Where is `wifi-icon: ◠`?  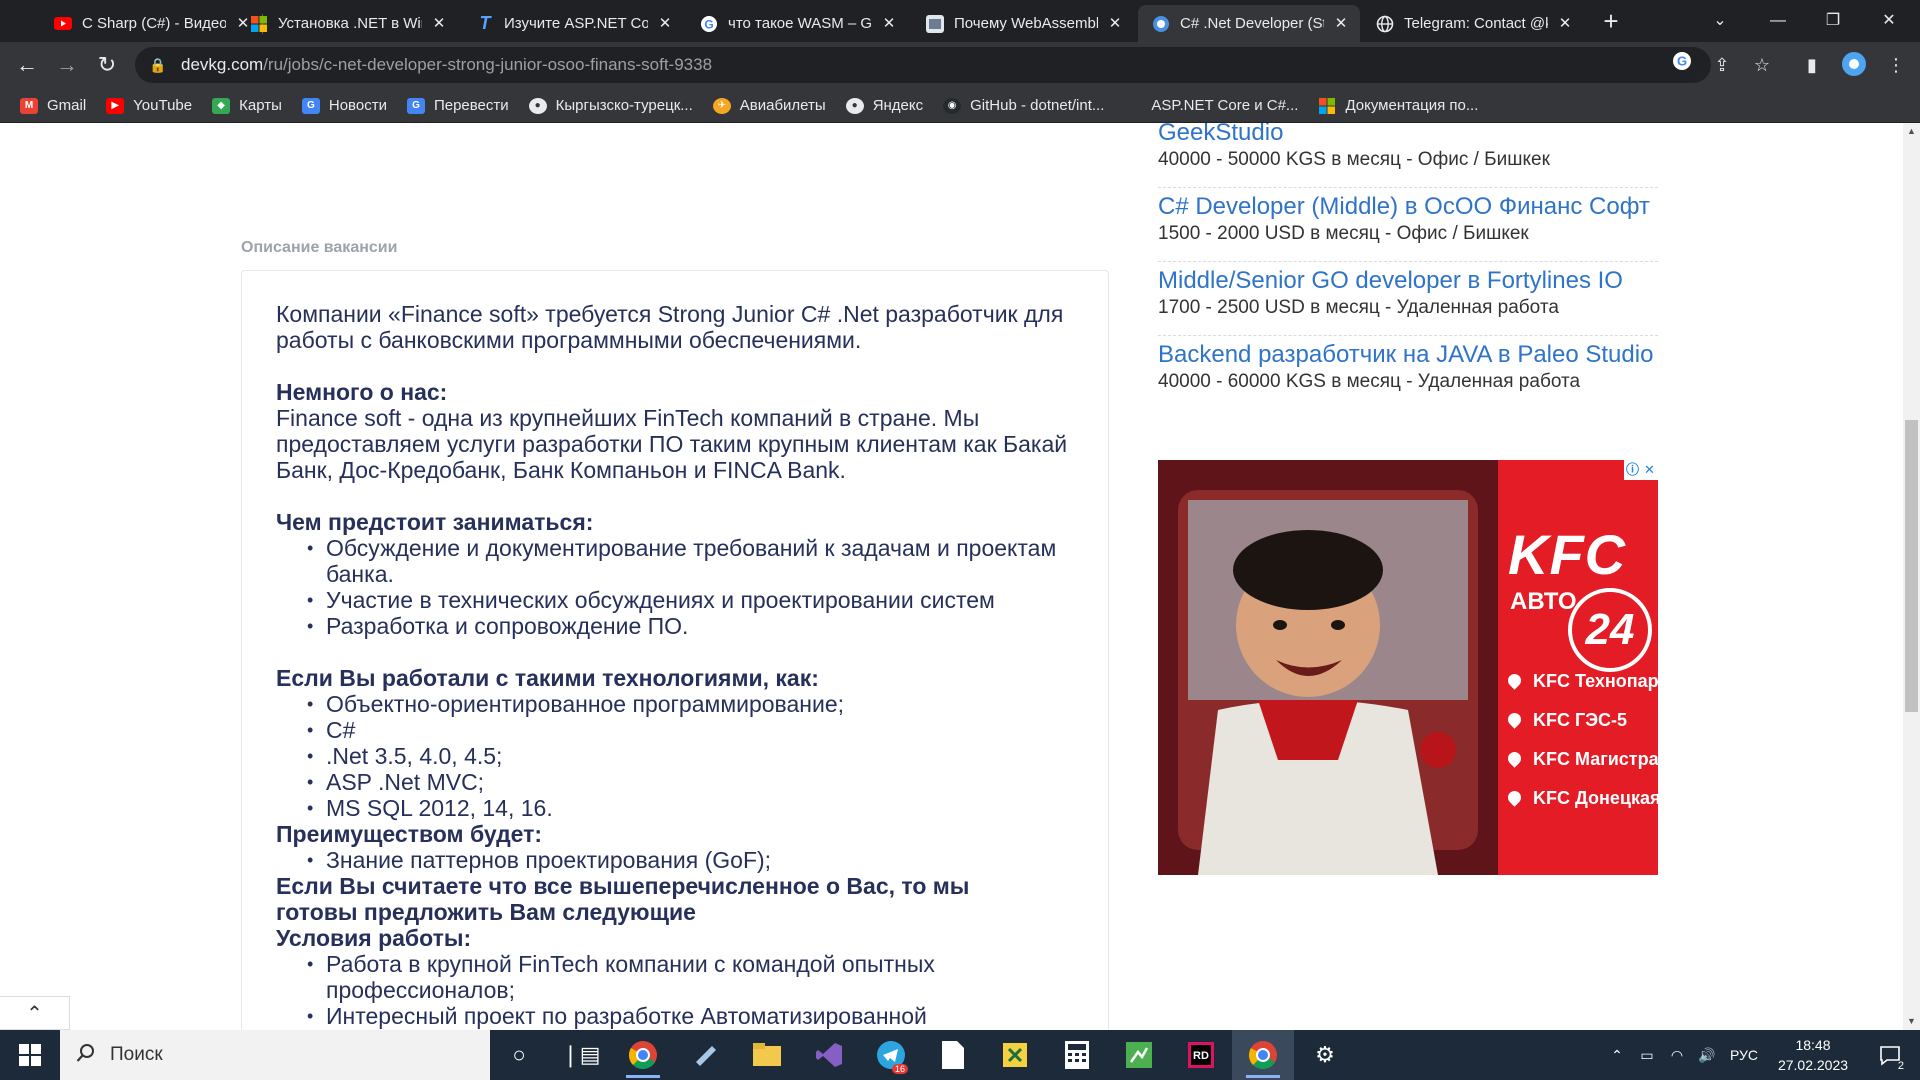 wifi-icon: ◠ is located at coordinates (1677, 1055).